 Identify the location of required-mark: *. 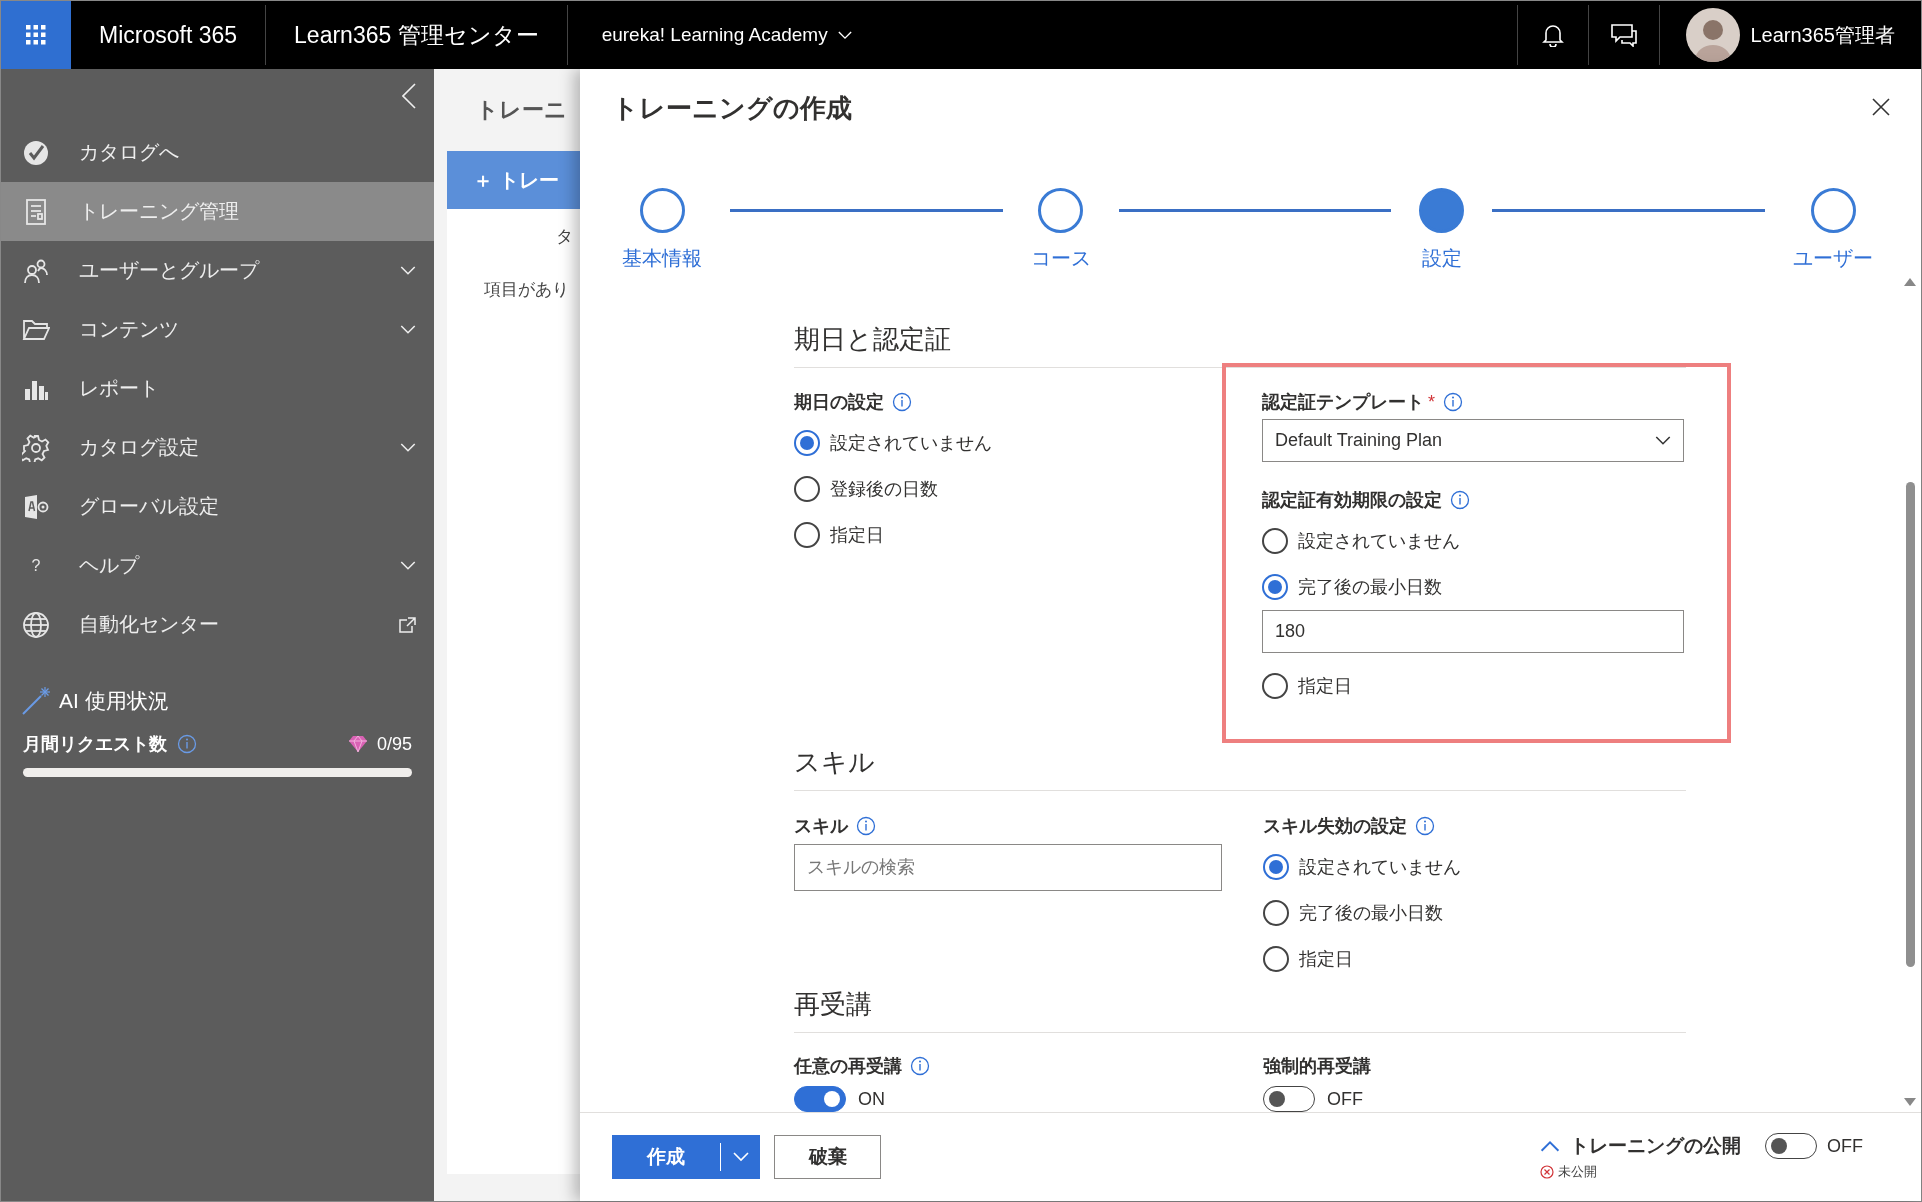
(1431, 402).